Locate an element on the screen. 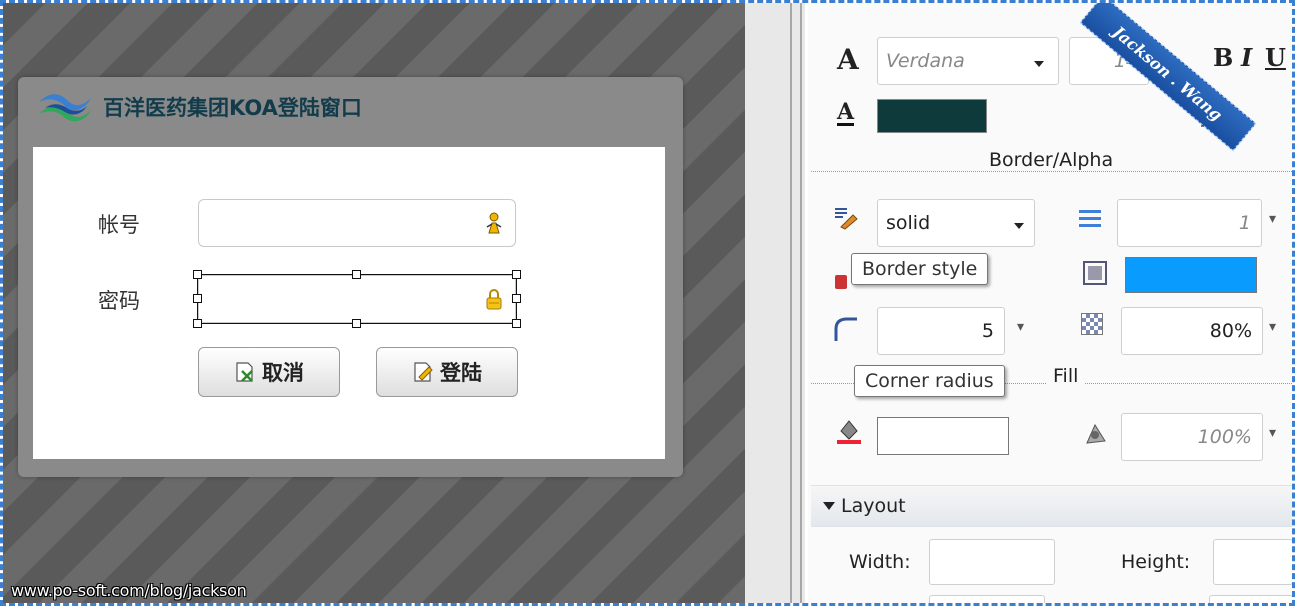  text-color-icon: A is located at coordinates (846, 112).